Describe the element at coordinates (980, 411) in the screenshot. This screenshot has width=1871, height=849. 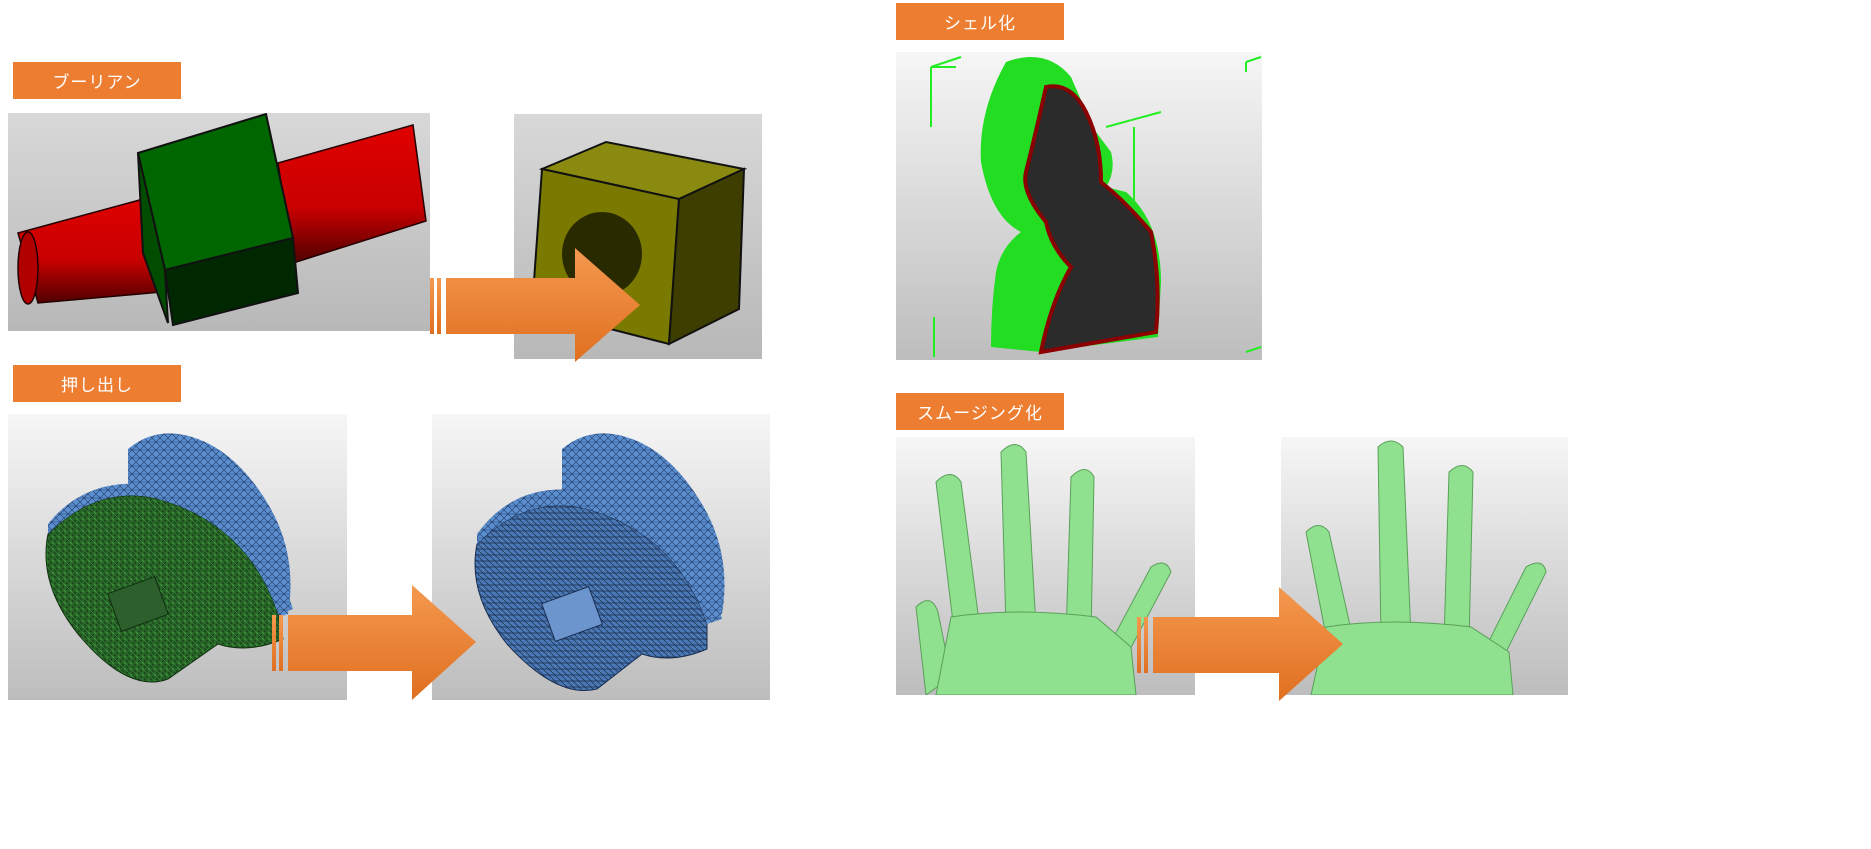
I see `section-label-smoothing: スムージング化` at that location.